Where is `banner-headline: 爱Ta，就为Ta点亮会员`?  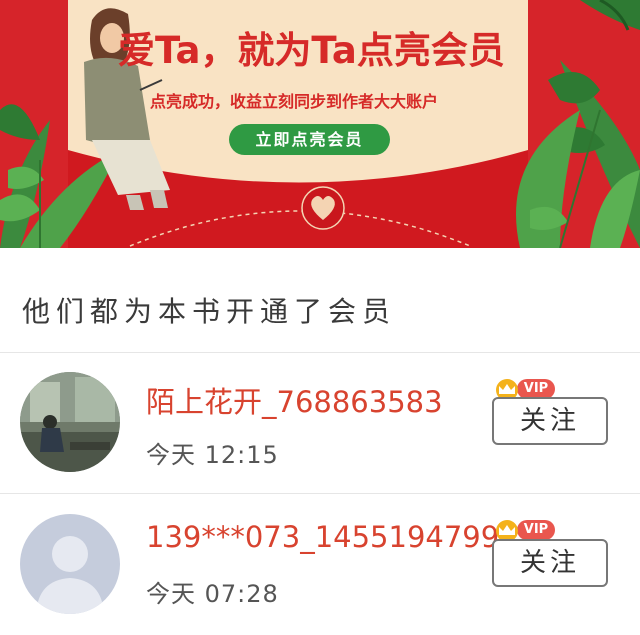
banner-headline: 爱Ta，就为Ta点亮会员 is located at coordinates (311, 50).